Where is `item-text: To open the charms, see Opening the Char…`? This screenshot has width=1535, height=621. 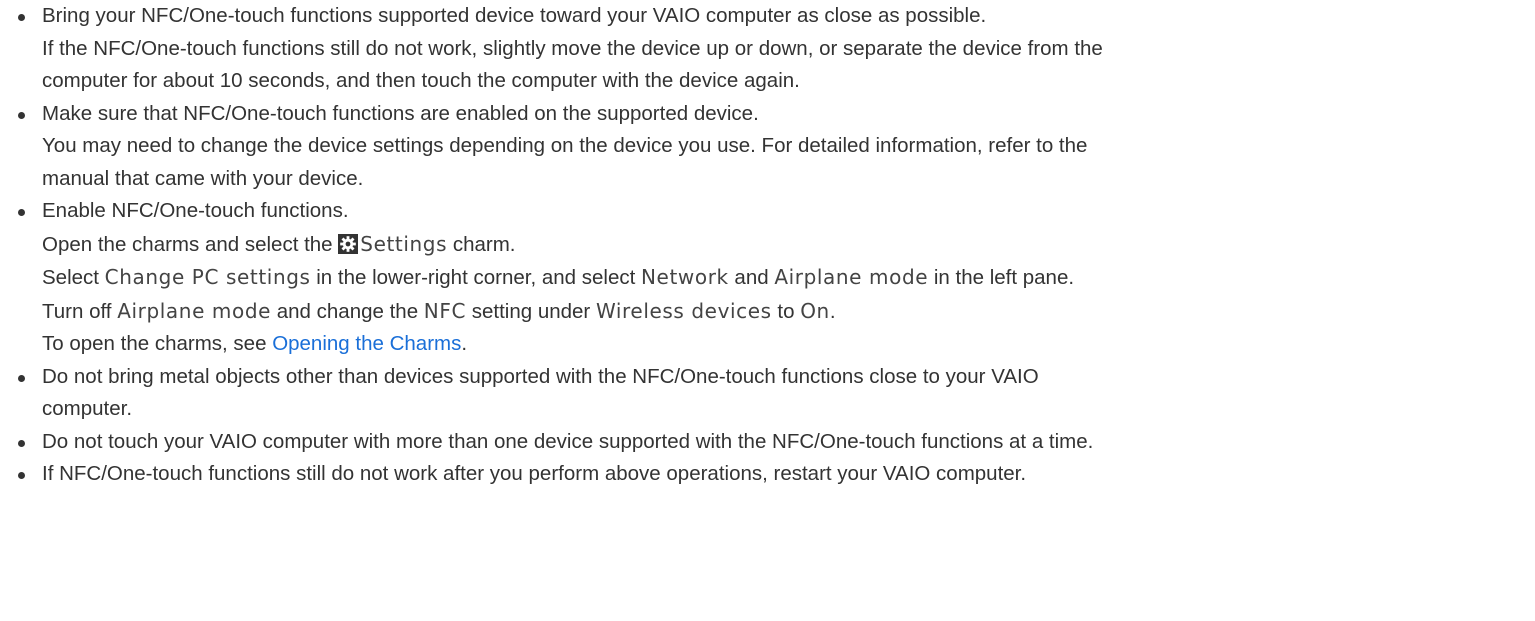 item-text: To open the charms, see Opening the Char… is located at coordinates (788, 344).